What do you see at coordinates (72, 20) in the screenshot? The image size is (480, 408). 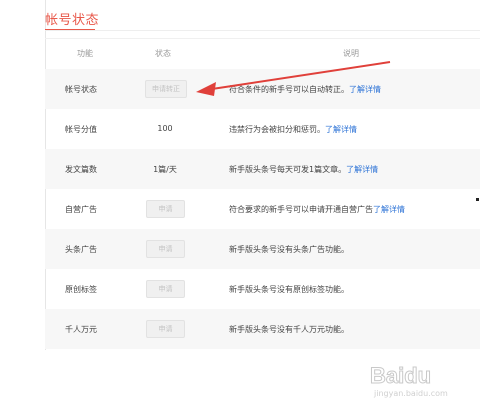 I see `section-title: 帐号状态` at bounding box center [72, 20].